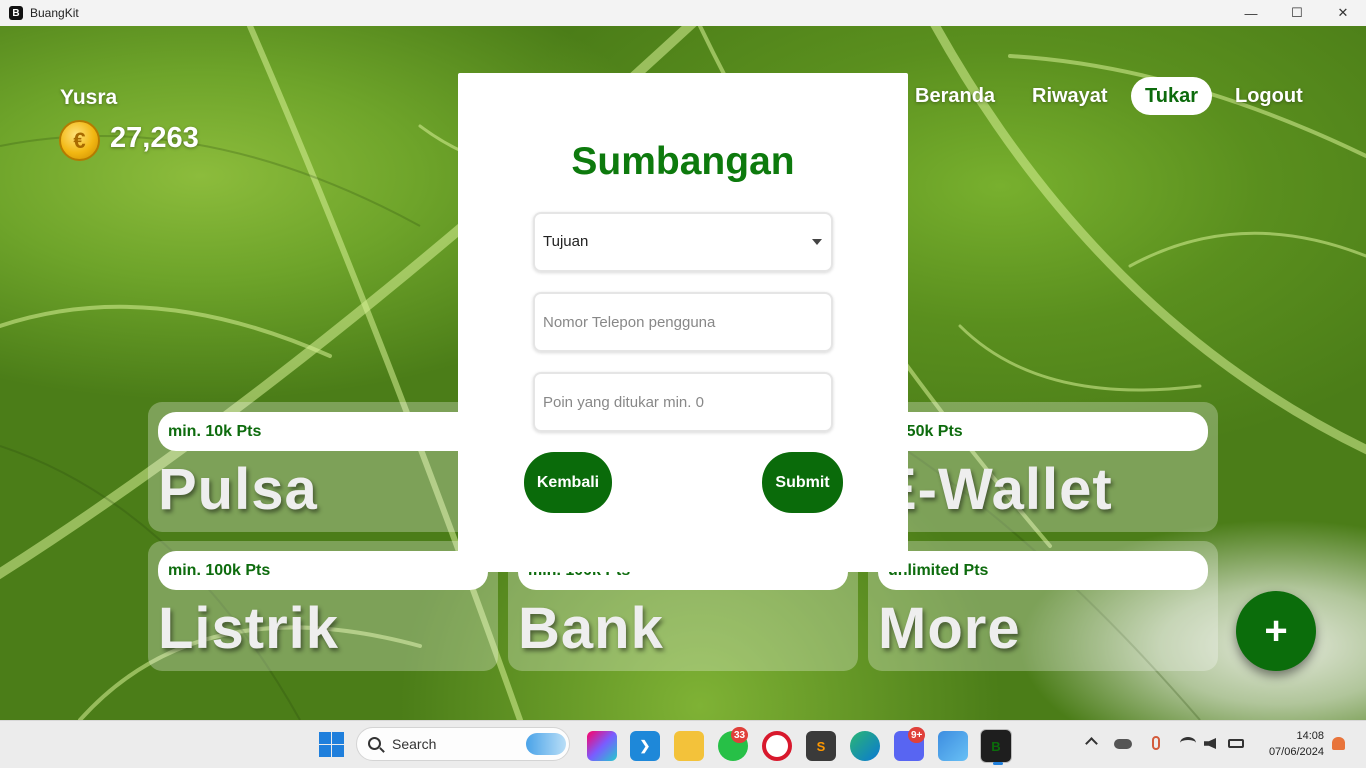 This screenshot has height=768, width=1366. What do you see at coordinates (568, 482) in the screenshot?
I see `back-button: Kembali` at bounding box center [568, 482].